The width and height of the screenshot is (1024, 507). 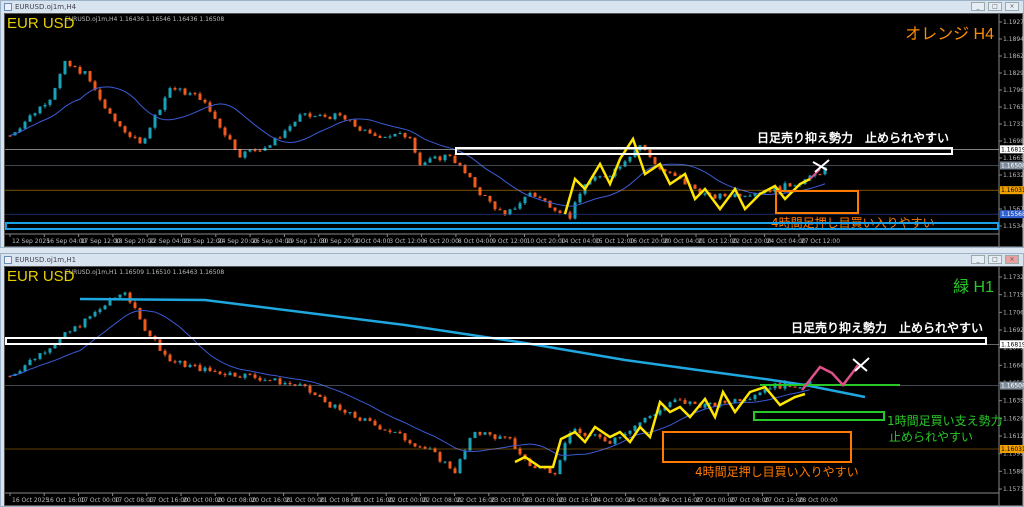 What do you see at coordinates (931, 437) in the screenshot?
I see `h1-support-note-2: 止められやすい` at bounding box center [931, 437].